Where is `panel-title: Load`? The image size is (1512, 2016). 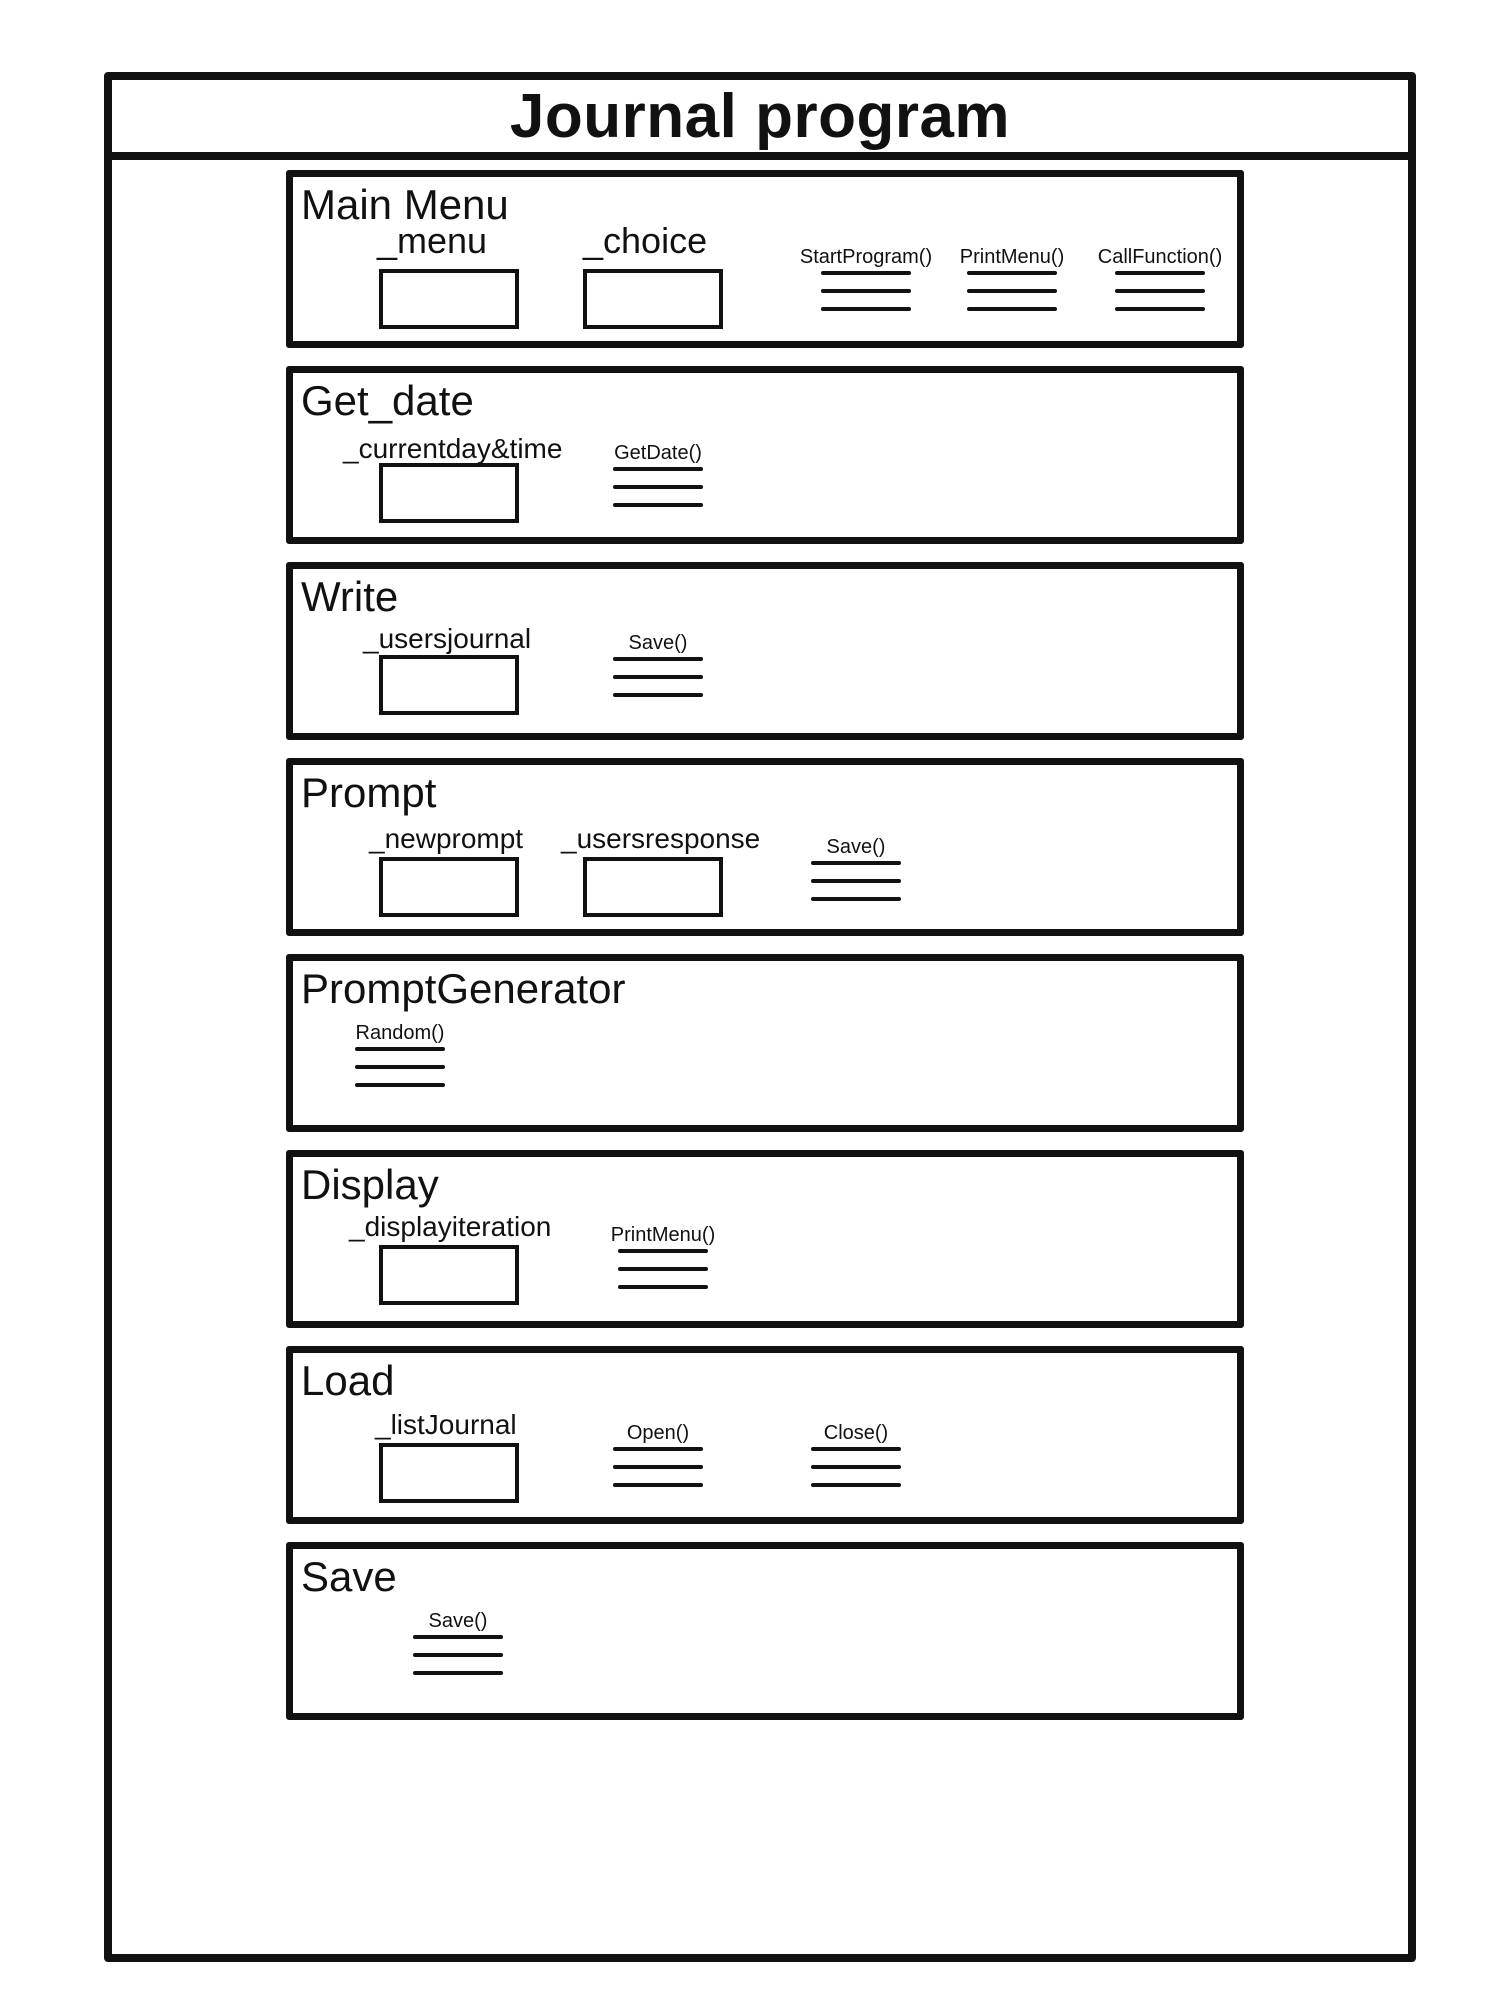
panel-title: Load is located at coordinates (348, 1380).